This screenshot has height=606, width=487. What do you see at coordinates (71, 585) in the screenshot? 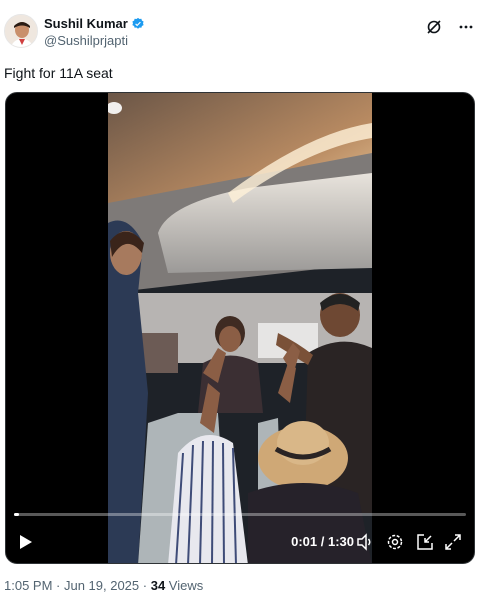
I see `timestamp: 1:05 PM · Jun 19, 2025` at bounding box center [71, 585].